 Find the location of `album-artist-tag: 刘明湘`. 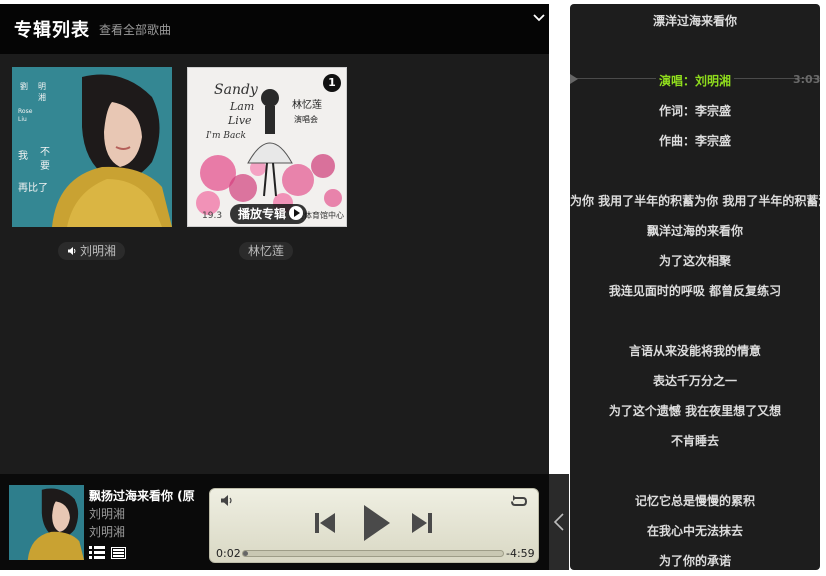

album-artist-tag: 刘明湘 is located at coordinates (92, 251).